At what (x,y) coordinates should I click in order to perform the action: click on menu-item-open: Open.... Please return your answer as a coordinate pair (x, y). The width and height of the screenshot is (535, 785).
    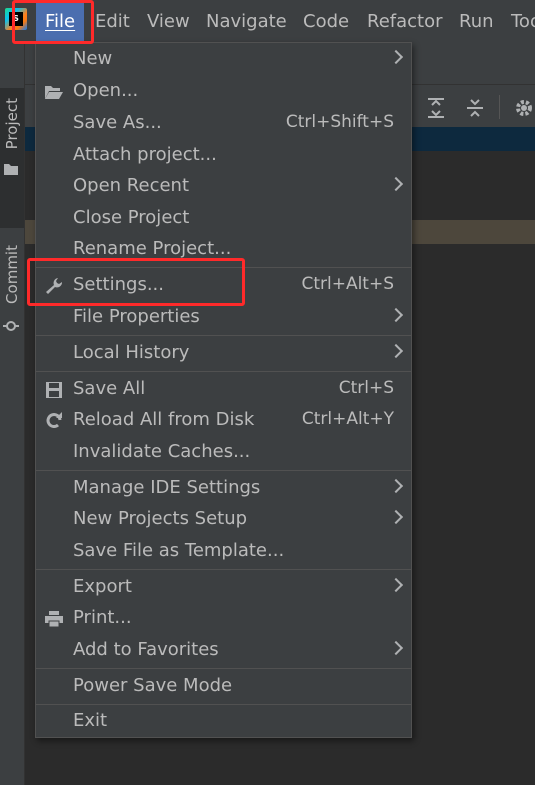
    Looking at the image, I should click on (223, 92).